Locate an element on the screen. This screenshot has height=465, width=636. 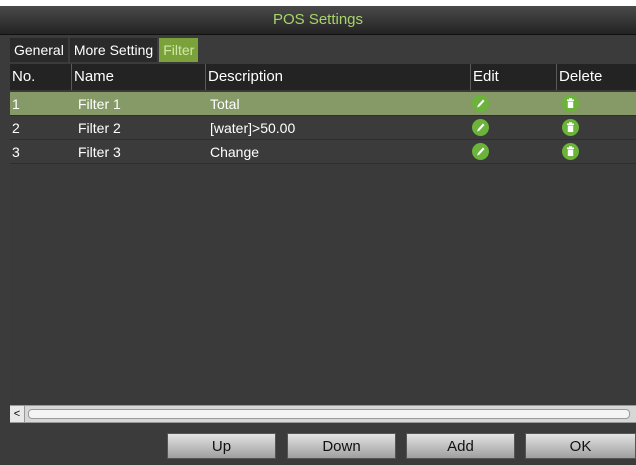
row-name: Filter 2 is located at coordinates (99, 128).